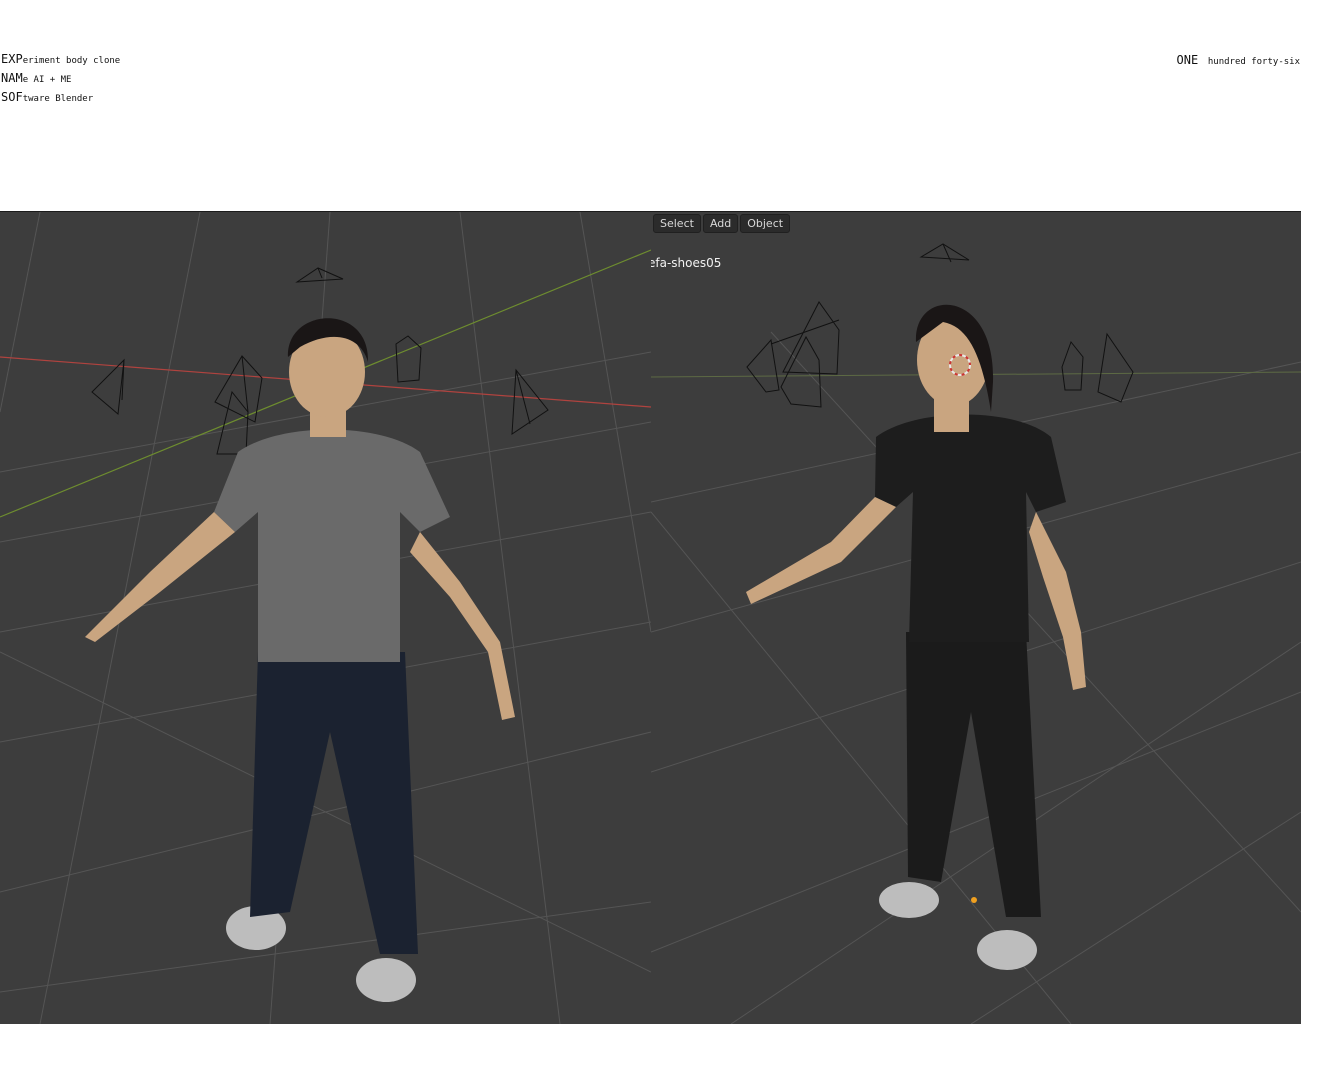  Describe the element at coordinates (765, 223) in the screenshot. I see `object-menu: Object` at that location.